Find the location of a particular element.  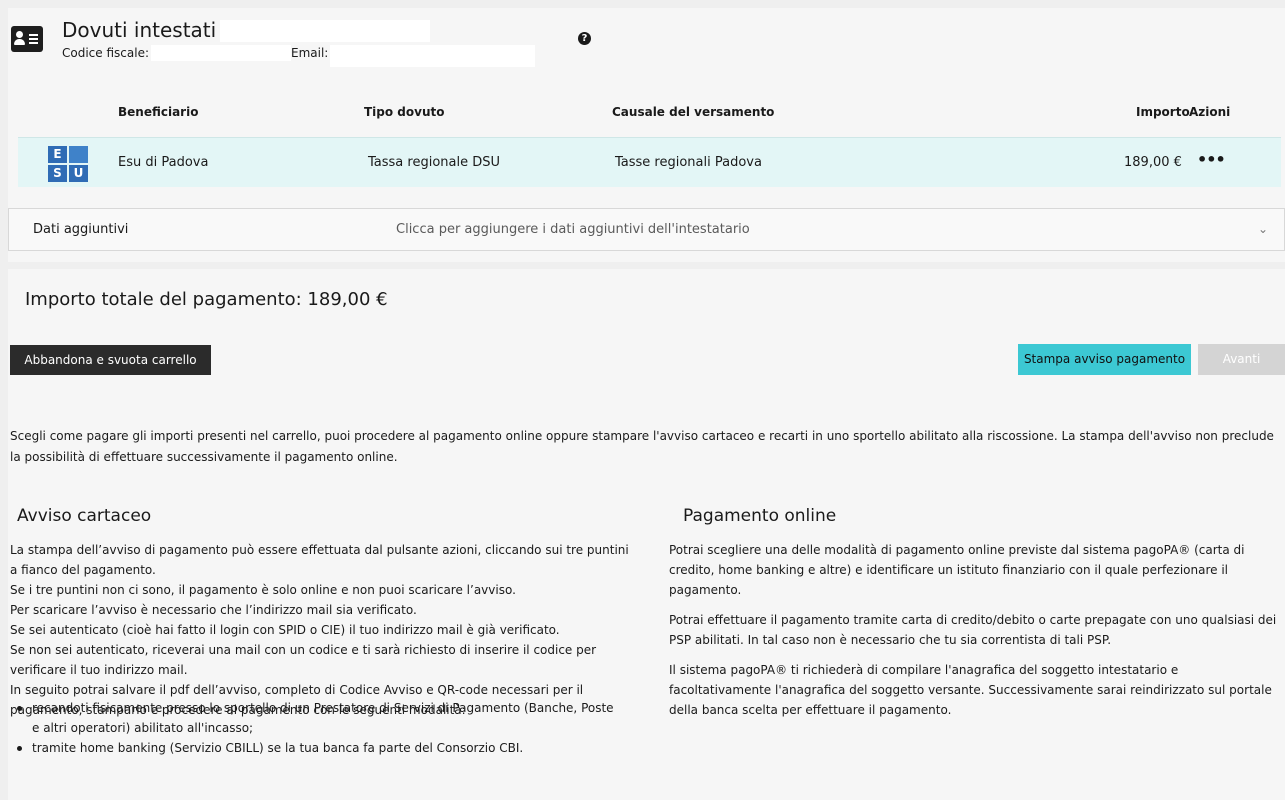

chevron-down-icon: ⌄ is located at coordinates (1263, 229).